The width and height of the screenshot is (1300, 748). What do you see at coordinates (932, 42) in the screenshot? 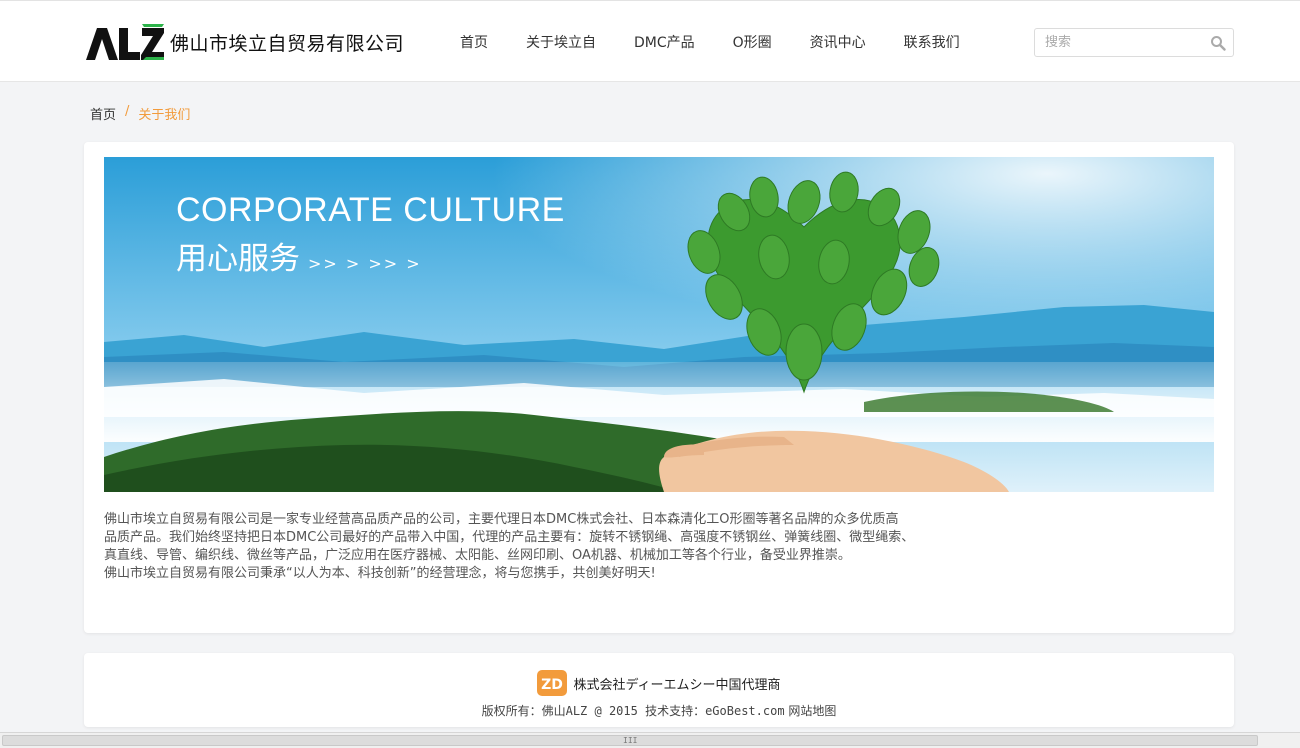
I see `nav-contact: 联系我们` at bounding box center [932, 42].